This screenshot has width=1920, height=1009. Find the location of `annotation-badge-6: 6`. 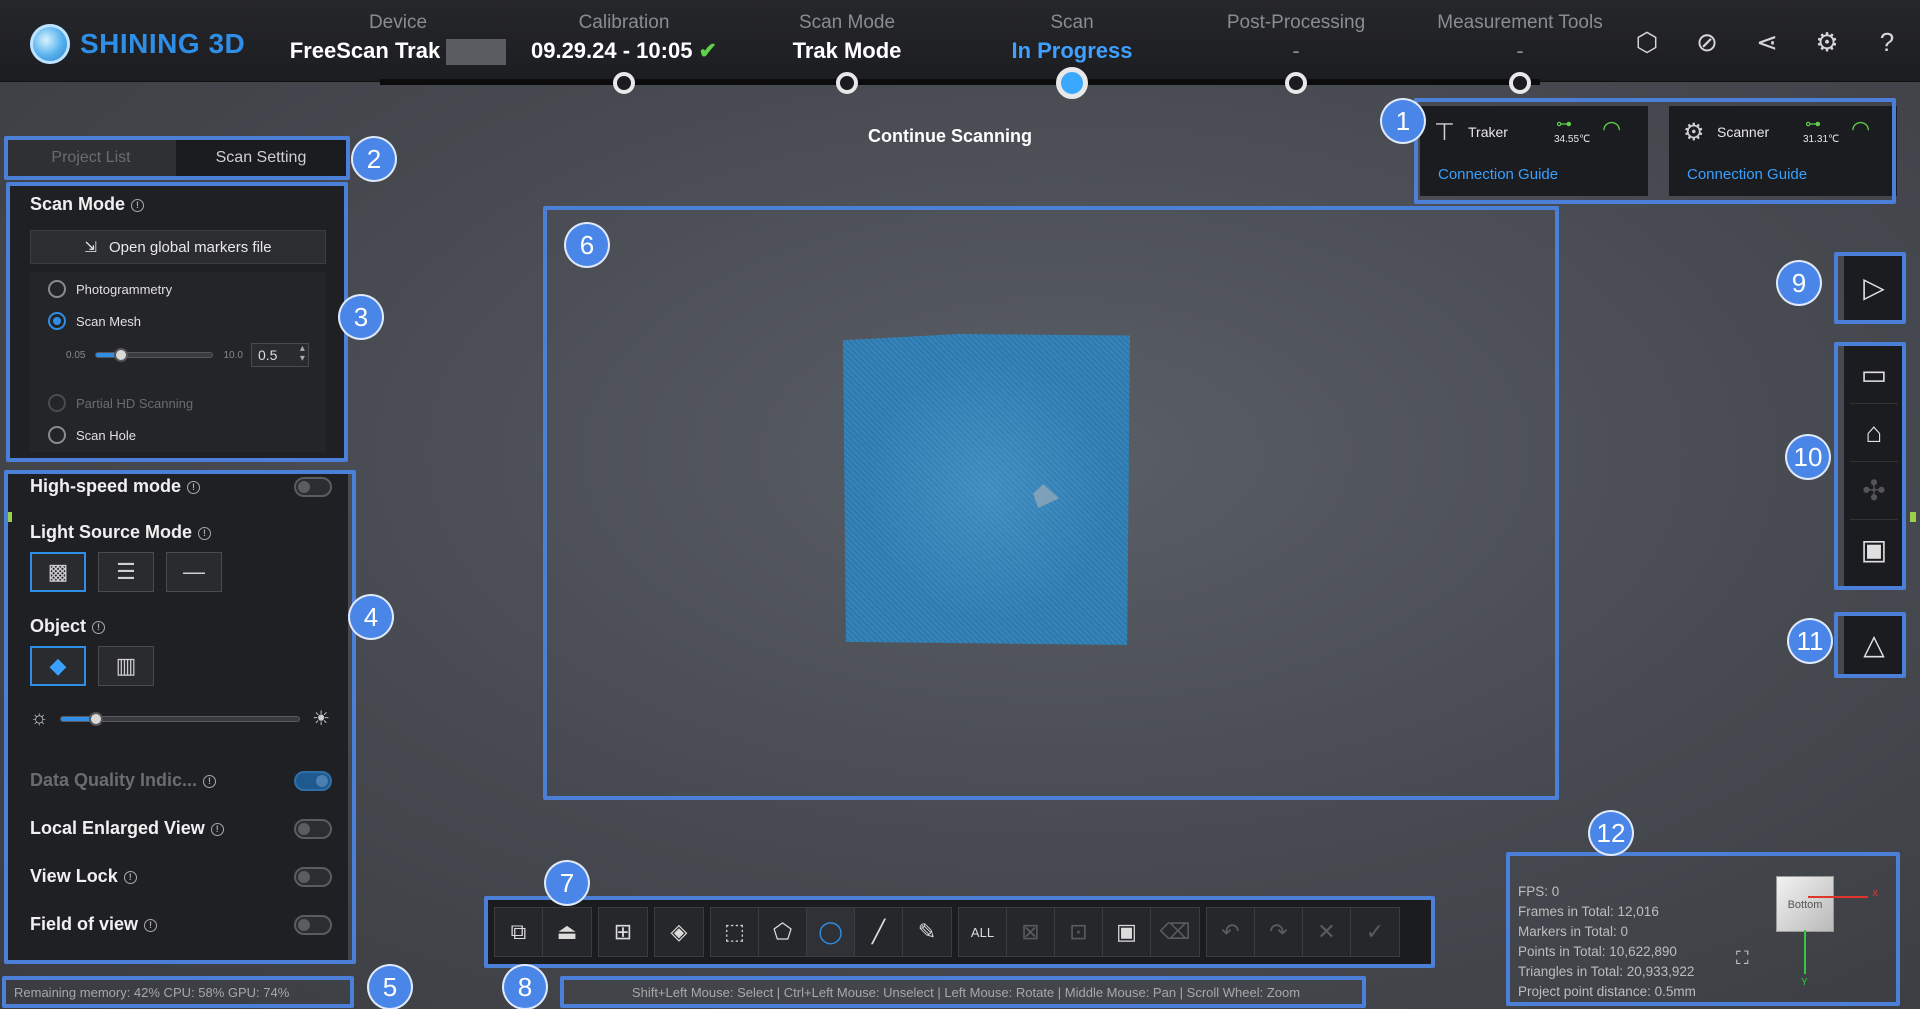

annotation-badge-6: 6 is located at coordinates (587, 245).